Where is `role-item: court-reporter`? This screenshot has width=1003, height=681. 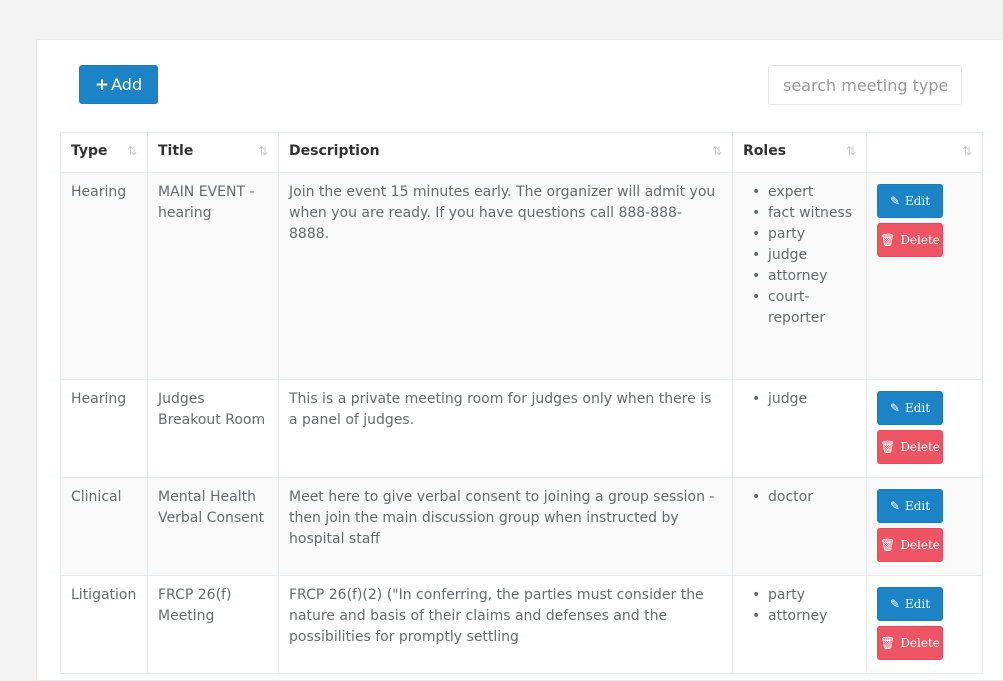
role-item: court-reporter is located at coordinates (804, 308).